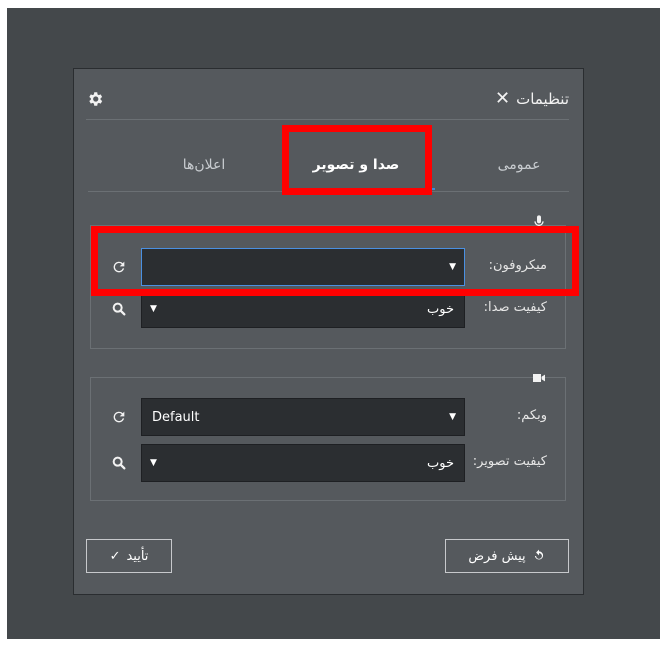  What do you see at coordinates (137, 556) in the screenshot?
I see `confirm-button-label: تأیید` at bounding box center [137, 556].